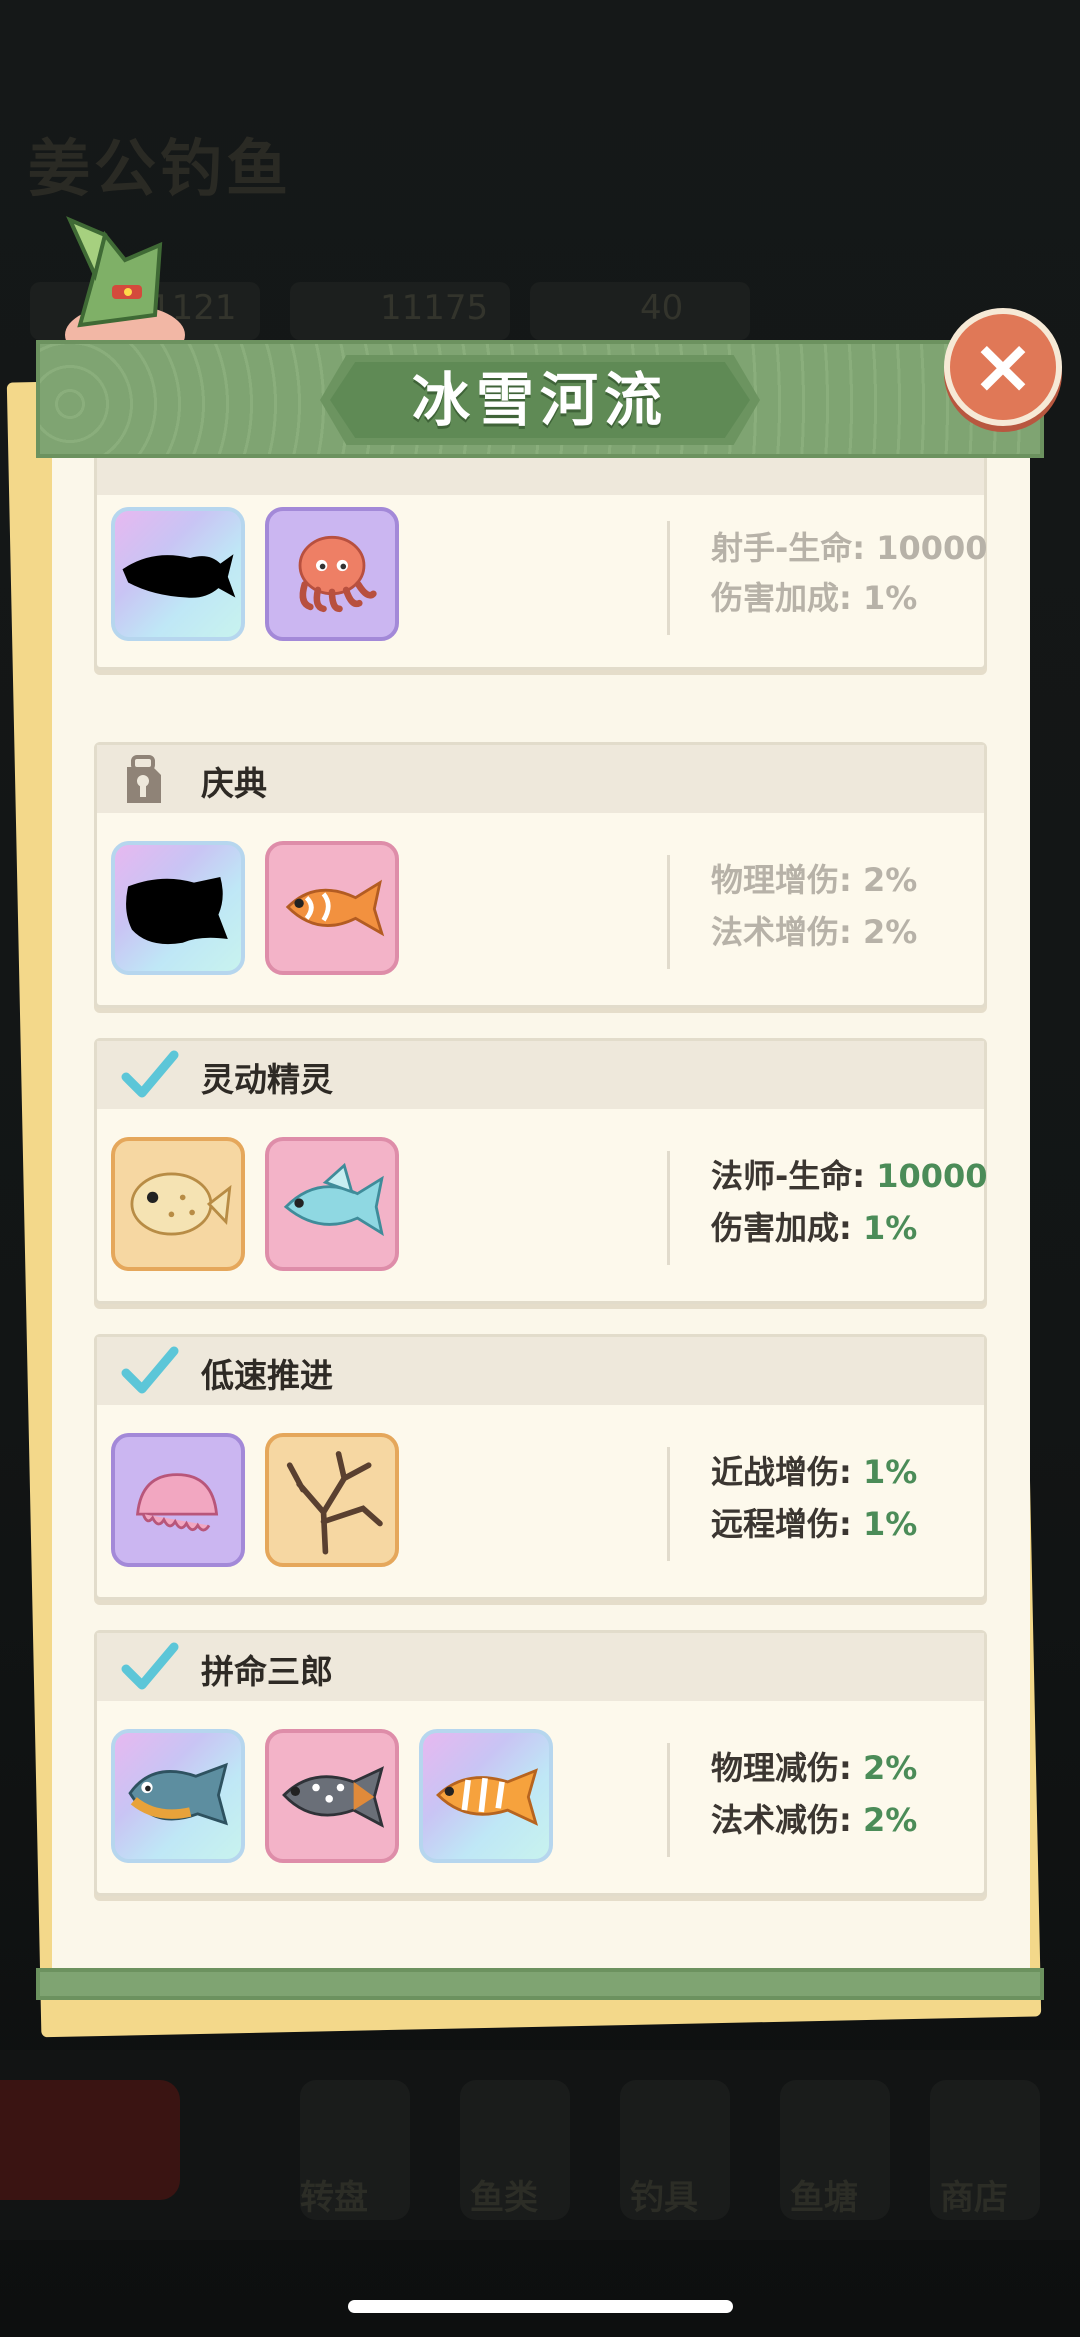 The width and height of the screenshot is (1080, 2337). I want to click on set-card: 灵动精灵 法师-生命: 10000 伤害加成: 1%, so click(541, 1171).